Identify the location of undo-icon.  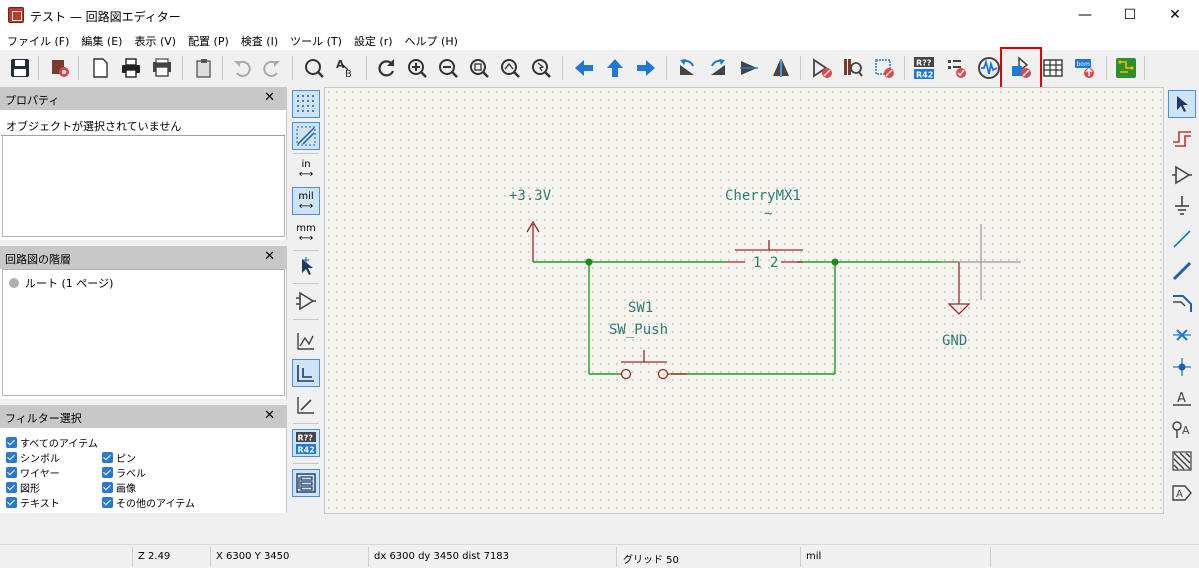
(242, 68).